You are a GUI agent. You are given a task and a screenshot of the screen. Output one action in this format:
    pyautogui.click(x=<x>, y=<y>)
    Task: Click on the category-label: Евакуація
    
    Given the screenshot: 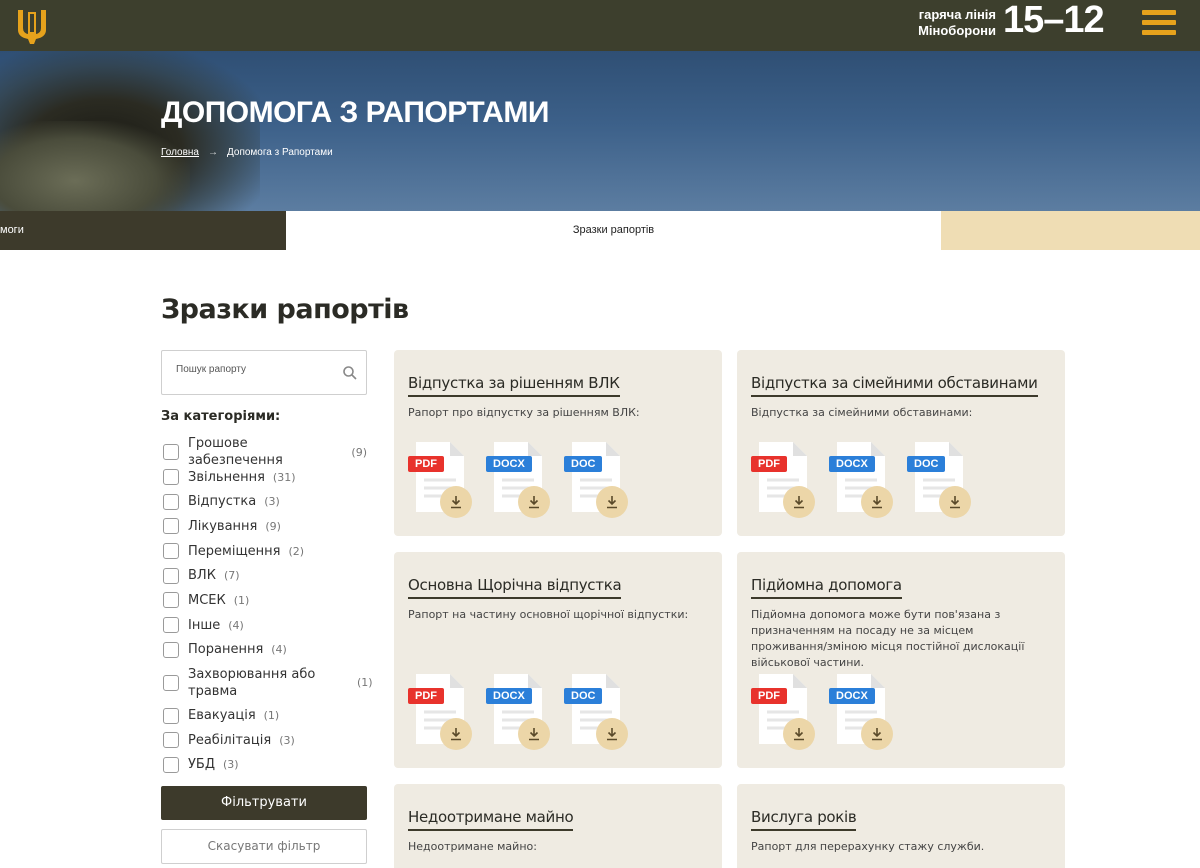 What is the action you would take?
    pyautogui.click(x=222, y=716)
    